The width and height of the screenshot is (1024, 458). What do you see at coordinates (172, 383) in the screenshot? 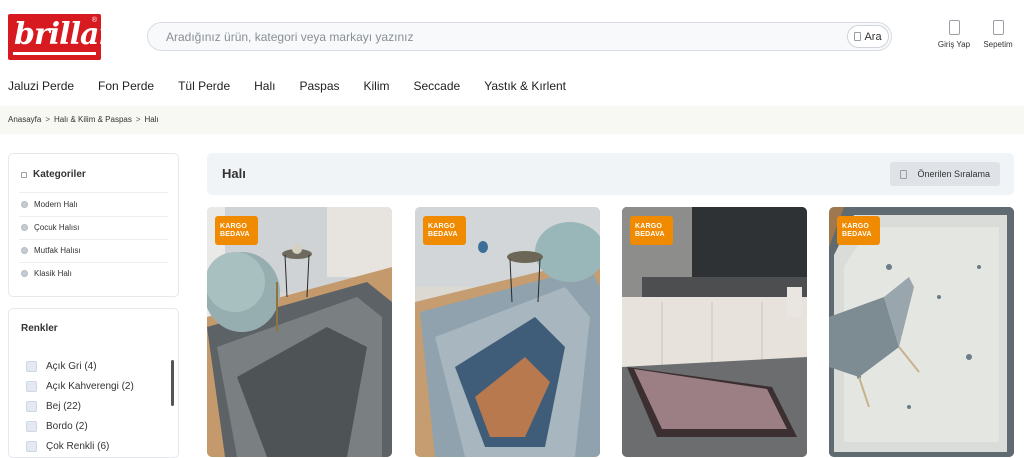
I see `color-list-scrollbar` at bounding box center [172, 383].